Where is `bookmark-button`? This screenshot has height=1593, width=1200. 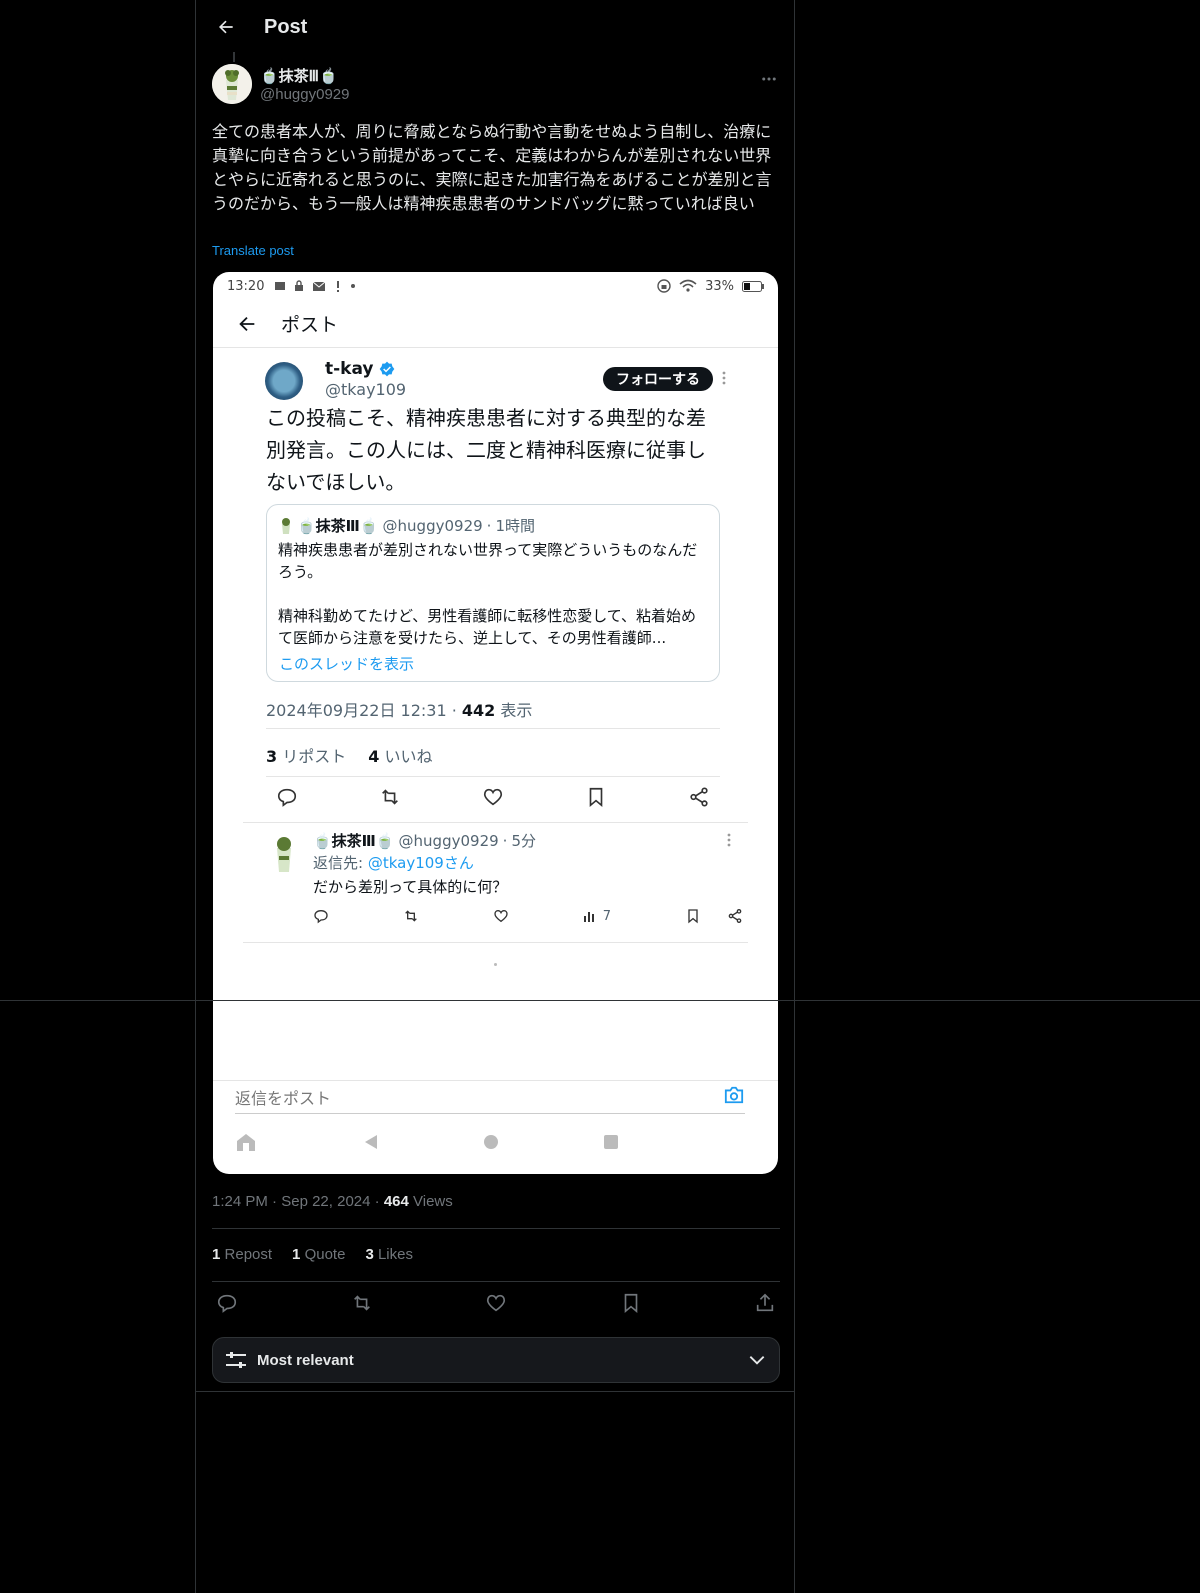
bookmark-button is located at coordinates (631, 1307).